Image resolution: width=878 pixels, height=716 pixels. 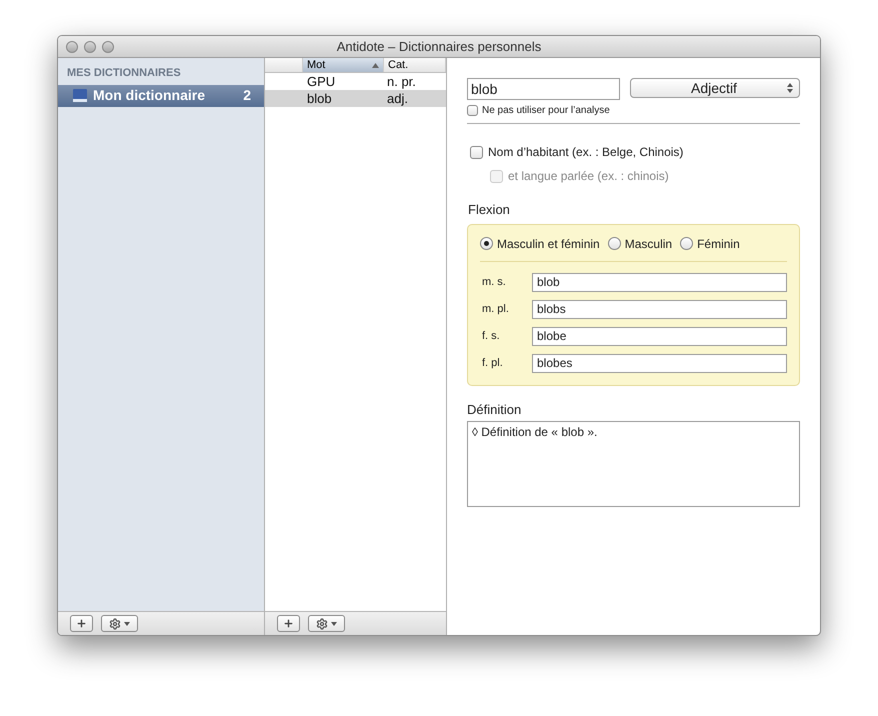 I want to click on form-field: blobs, so click(x=659, y=309).